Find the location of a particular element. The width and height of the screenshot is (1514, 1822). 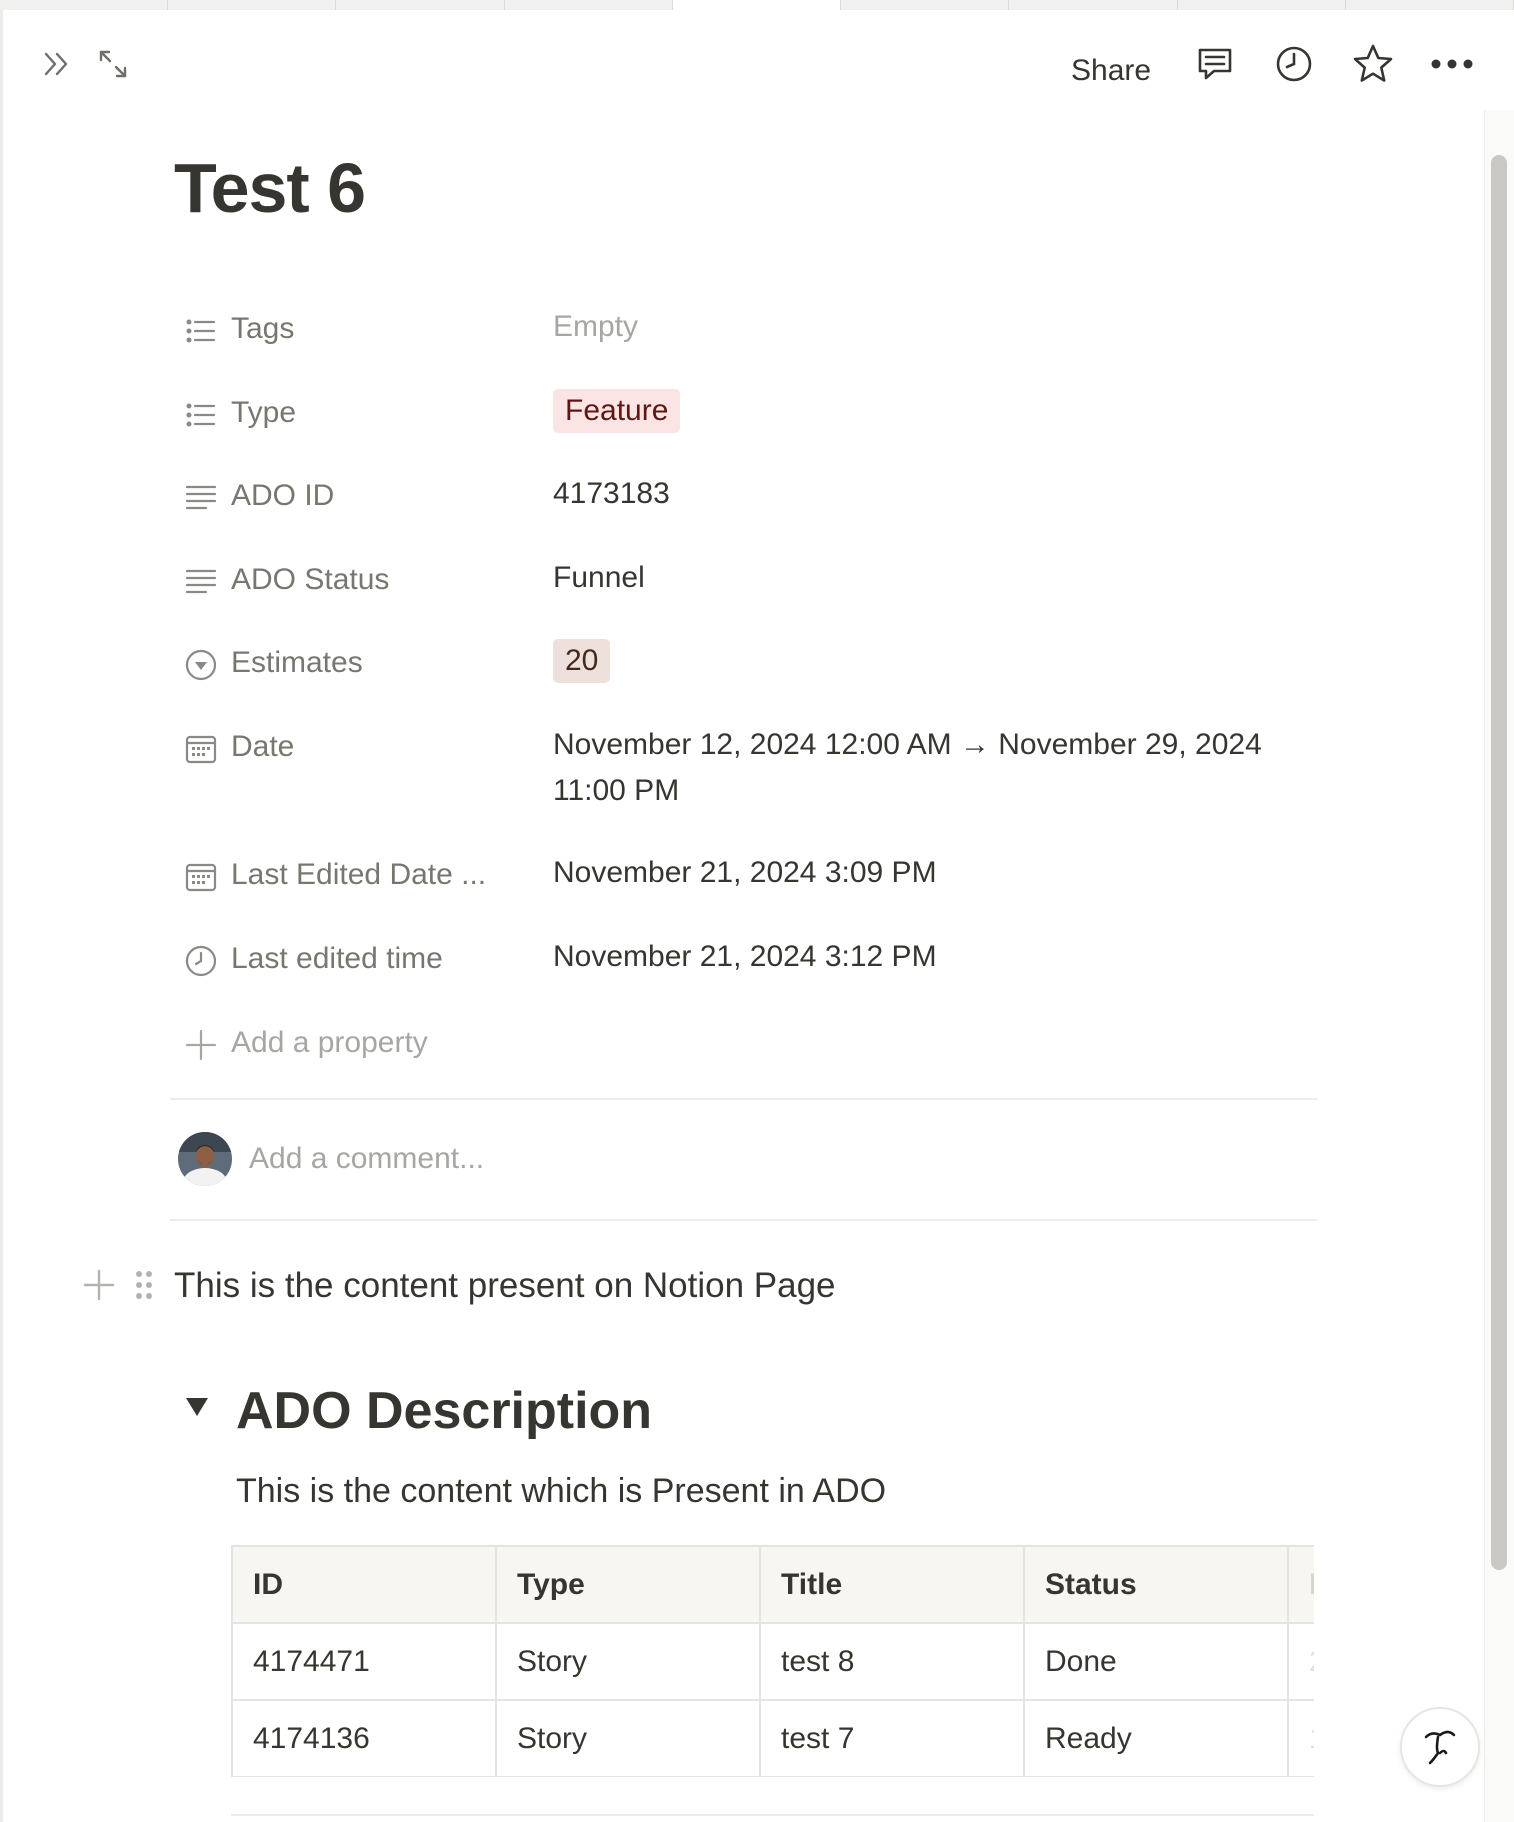

status-icon is located at coordinates (201, 665).